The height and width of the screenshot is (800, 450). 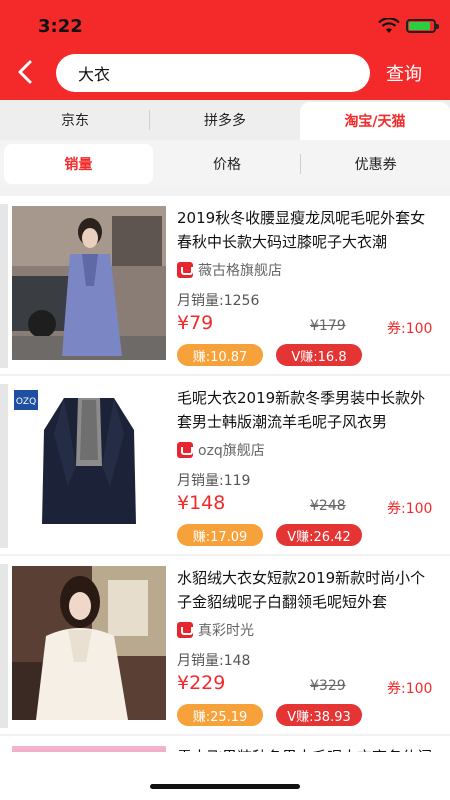 What do you see at coordinates (60, 26) in the screenshot?
I see `status-time: 3:22` at bounding box center [60, 26].